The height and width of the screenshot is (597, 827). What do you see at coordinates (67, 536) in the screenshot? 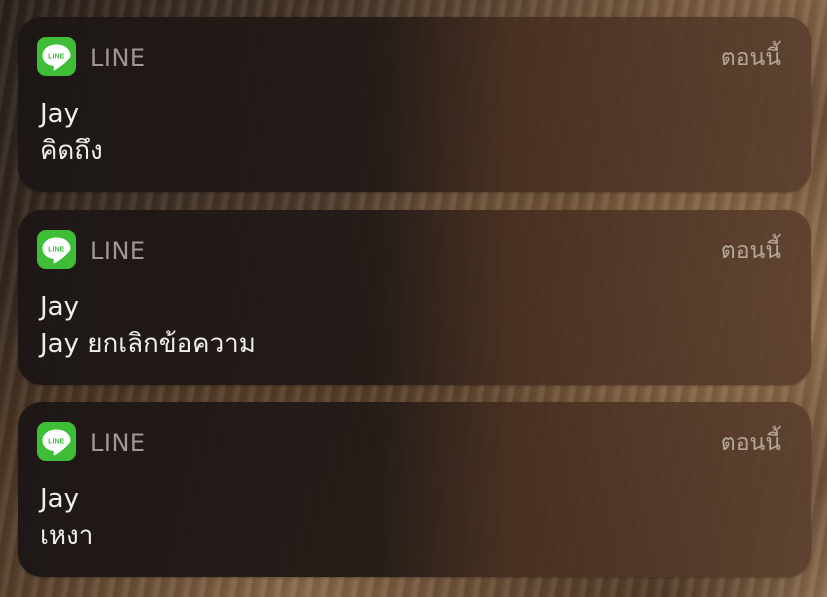
I see `notification-message: เหงา` at bounding box center [67, 536].